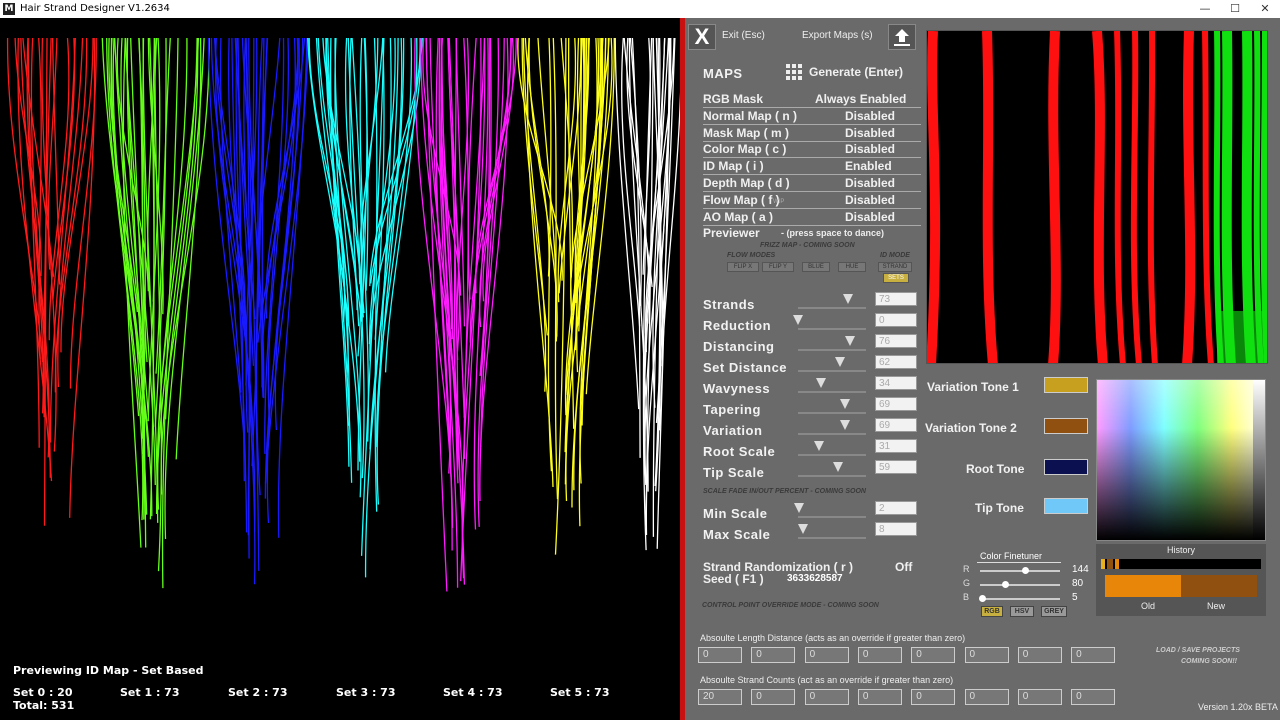  Describe the element at coordinates (773, 697) in the screenshot. I see `abs-count-input-1: 0` at that location.